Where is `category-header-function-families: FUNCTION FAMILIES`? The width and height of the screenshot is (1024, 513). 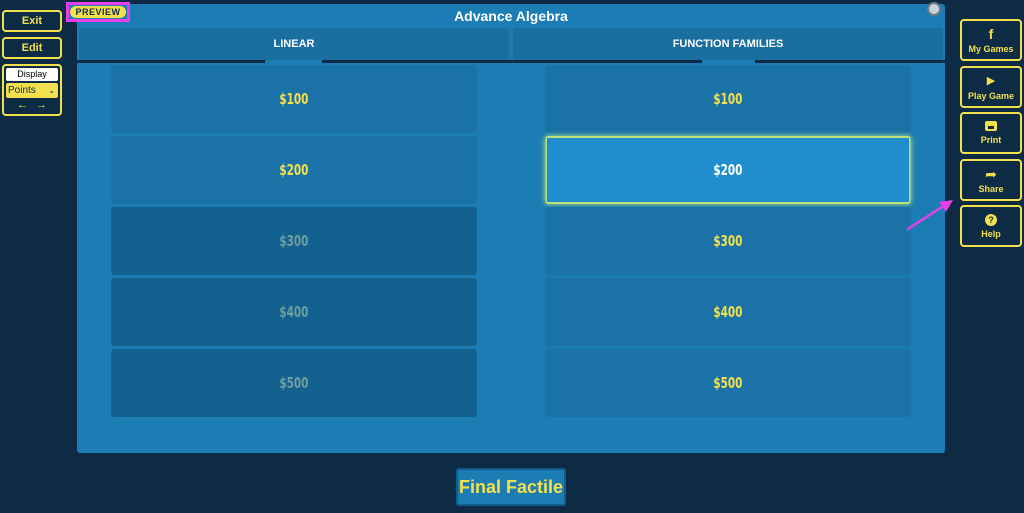 category-header-function-families: FUNCTION FAMILIES is located at coordinates (728, 44).